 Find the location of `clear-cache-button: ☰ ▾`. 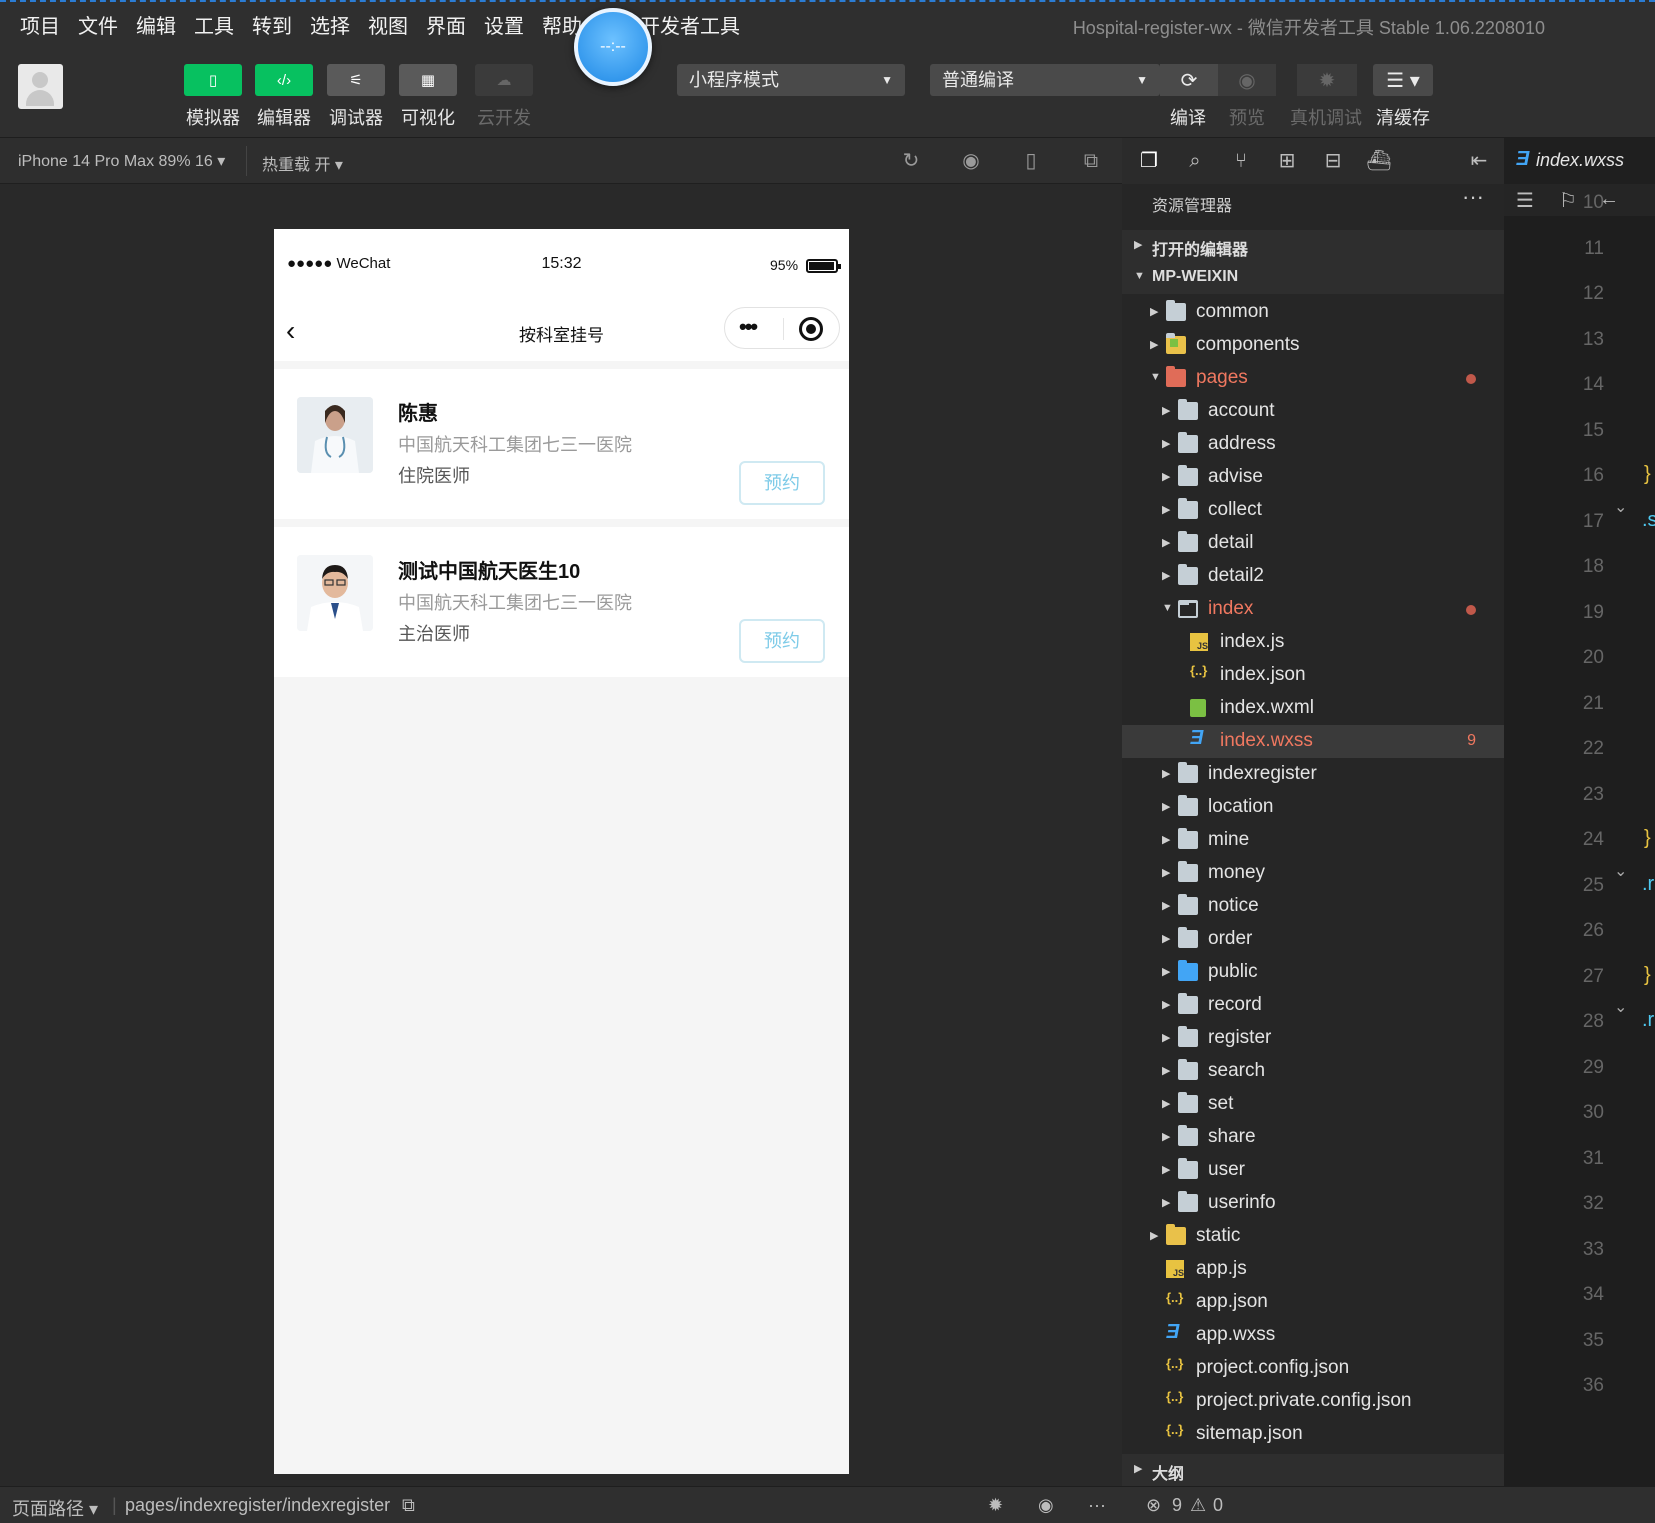

clear-cache-button: ☰ ▾ is located at coordinates (1403, 80).